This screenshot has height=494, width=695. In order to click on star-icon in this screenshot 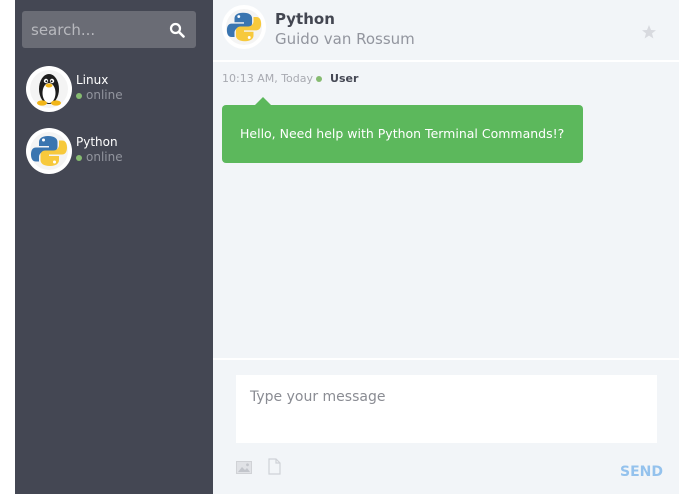, I will do `click(649, 32)`.